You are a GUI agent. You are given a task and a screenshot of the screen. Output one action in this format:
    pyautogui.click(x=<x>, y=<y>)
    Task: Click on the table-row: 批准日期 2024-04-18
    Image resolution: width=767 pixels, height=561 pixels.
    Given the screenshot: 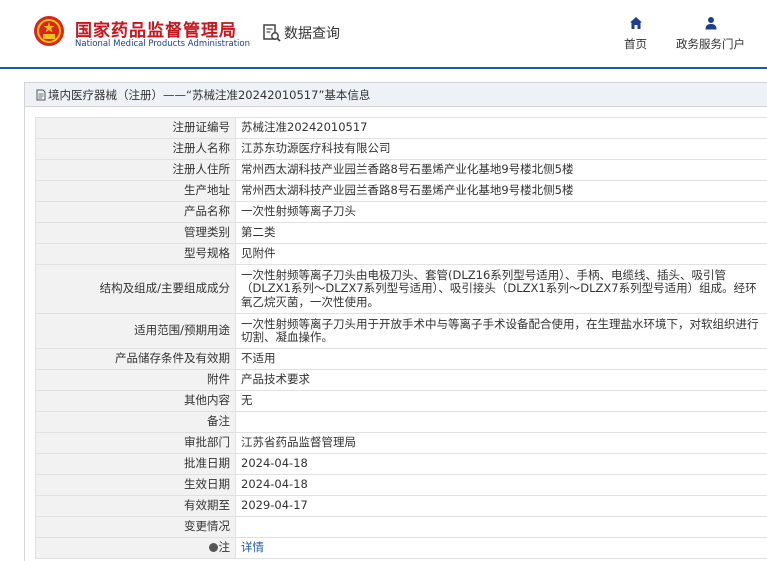 What is the action you would take?
    pyautogui.click(x=401, y=464)
    